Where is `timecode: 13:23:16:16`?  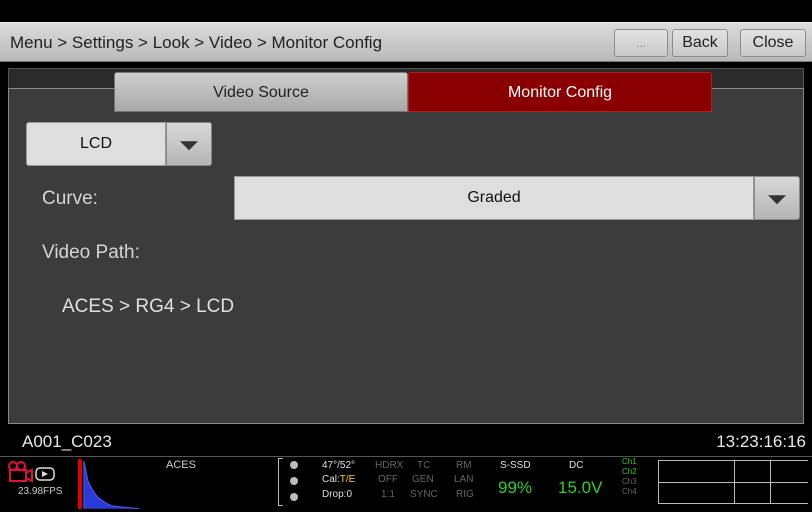 timecode: 13:23:16:16 is located at coordinates (761, 441).